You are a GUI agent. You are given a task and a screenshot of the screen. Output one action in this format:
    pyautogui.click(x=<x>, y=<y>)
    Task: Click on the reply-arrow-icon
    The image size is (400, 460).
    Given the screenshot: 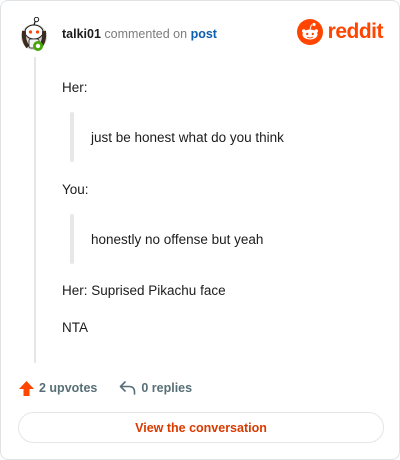 What is the action you would take?
    pyautogui.click(x=128, y=388)
    